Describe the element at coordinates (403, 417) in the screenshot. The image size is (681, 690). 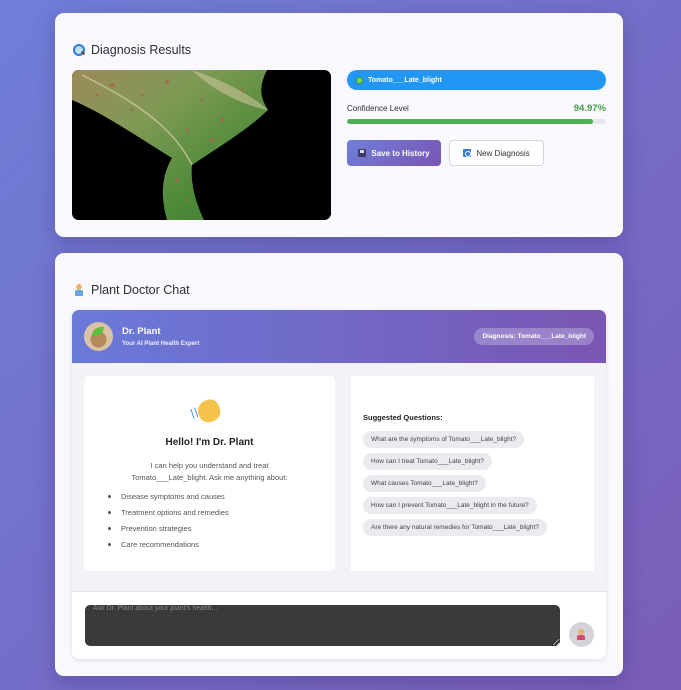
I see `suggested-questions-title: Suggested Questions:` at that location.